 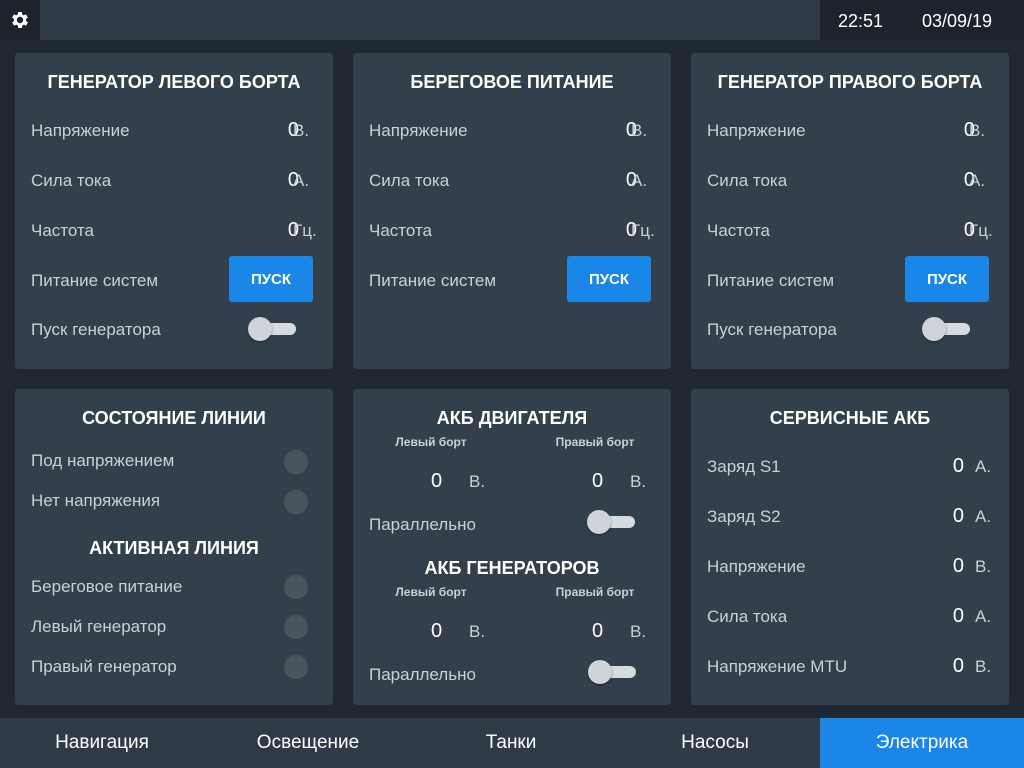 I want to click on clock: 22:51 03/09/19, so click(x=922, y=20).